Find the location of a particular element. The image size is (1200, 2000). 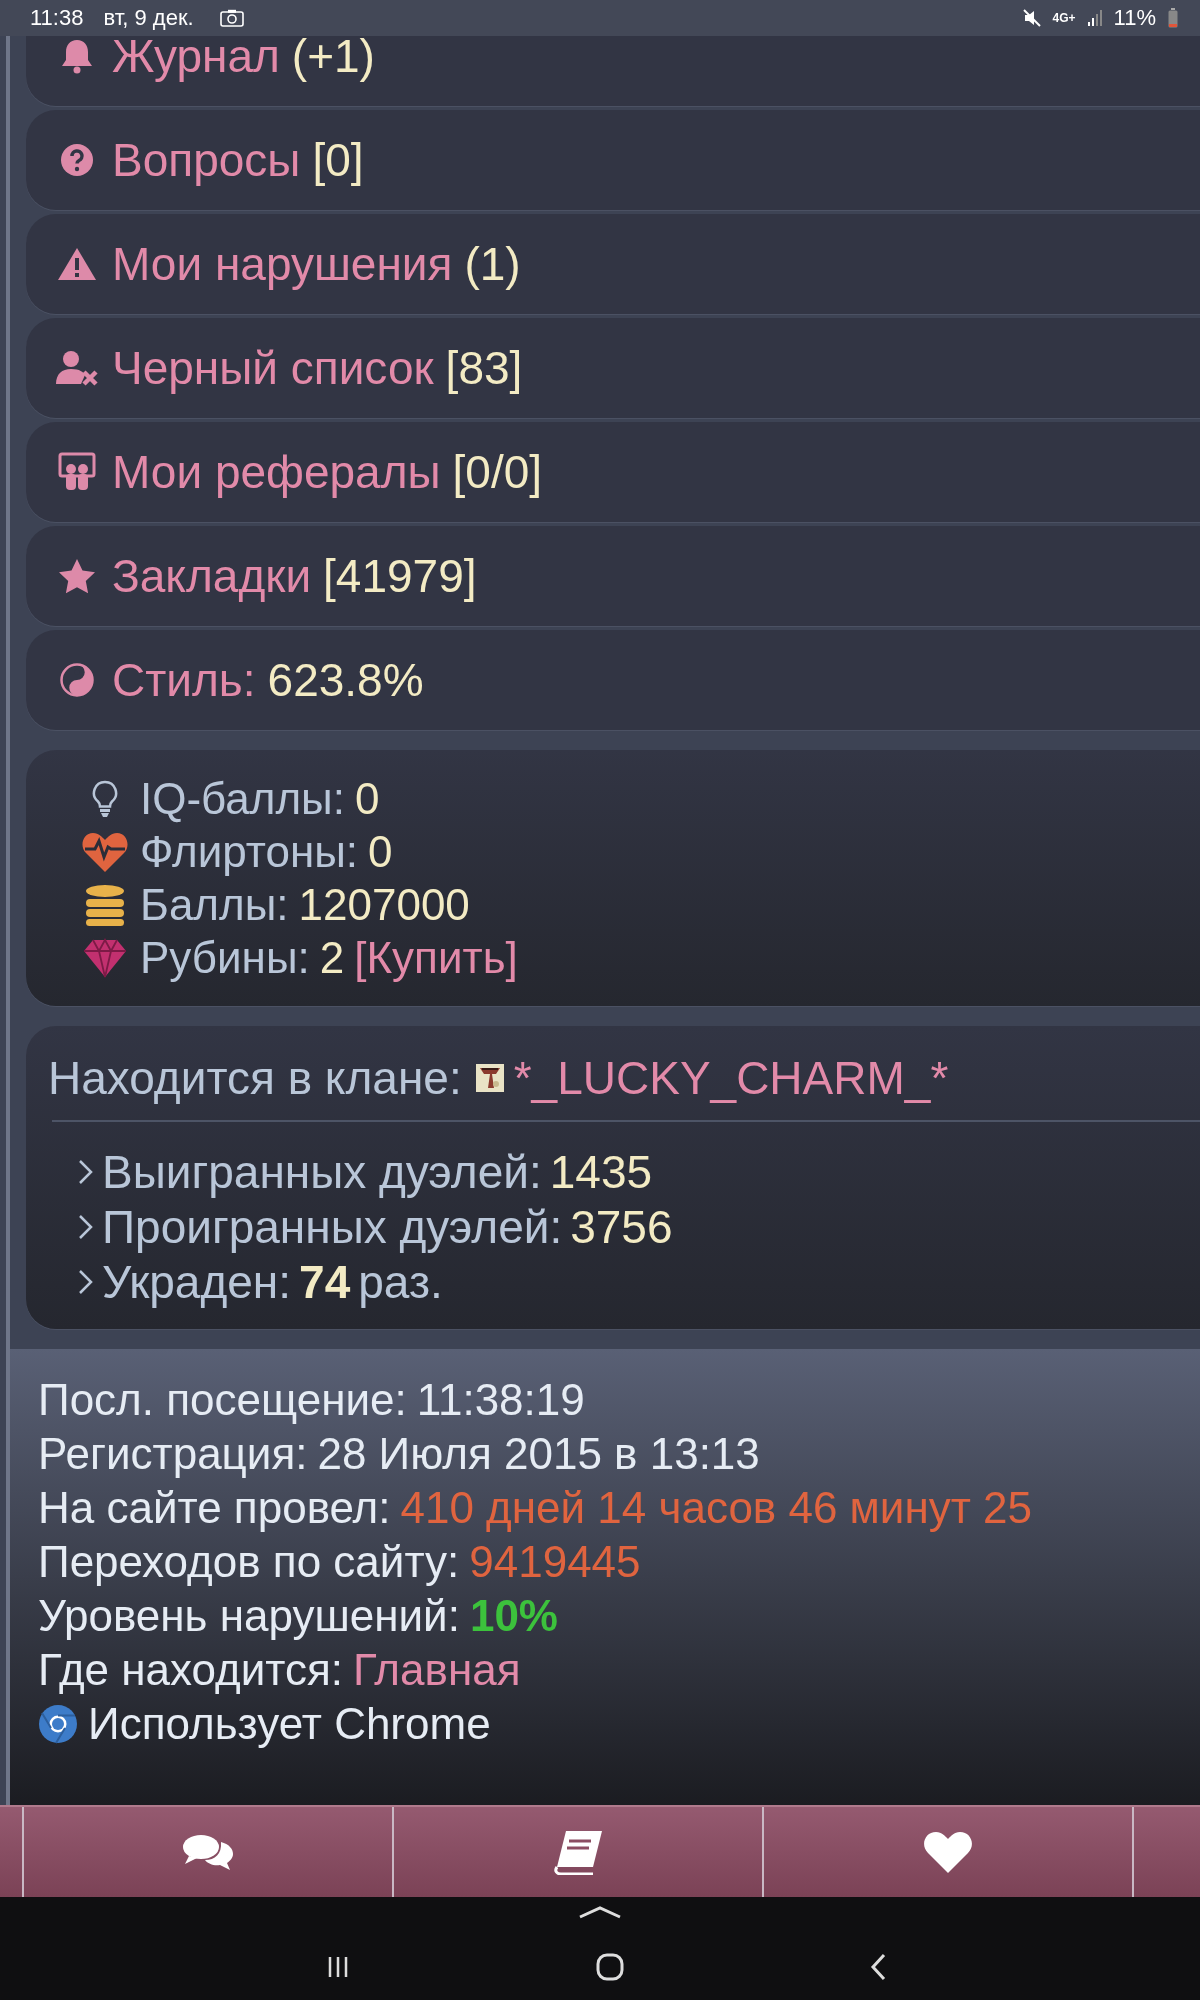

home-icon is located at coordinates (610, 1967).